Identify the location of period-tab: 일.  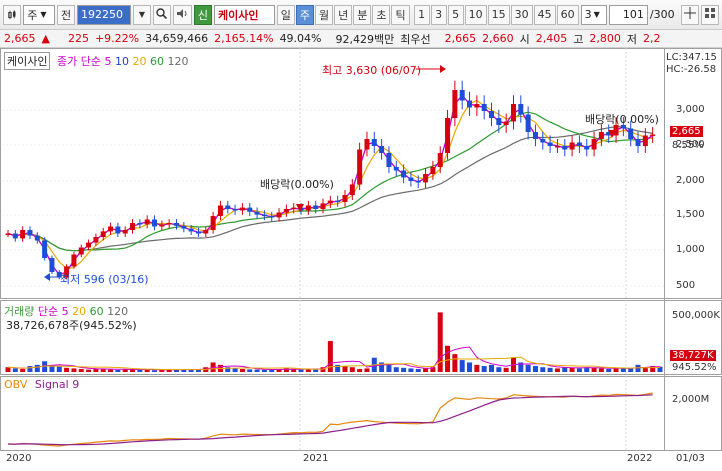
(285, 14).